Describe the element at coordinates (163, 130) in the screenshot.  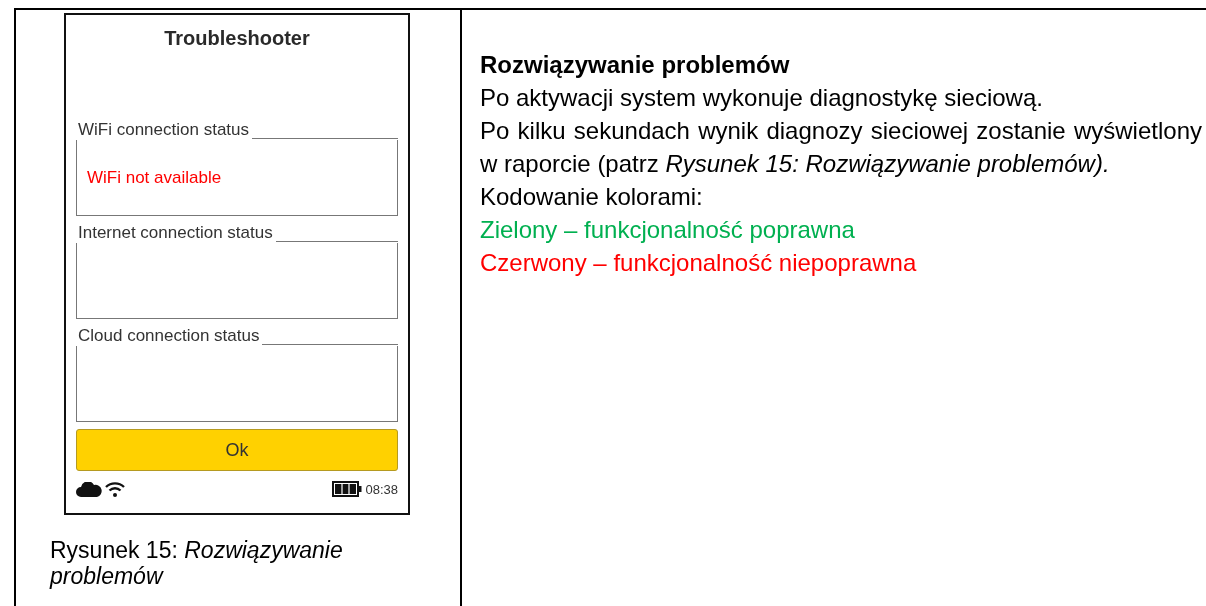
I see `group-label: WiFi connection status` at that location.